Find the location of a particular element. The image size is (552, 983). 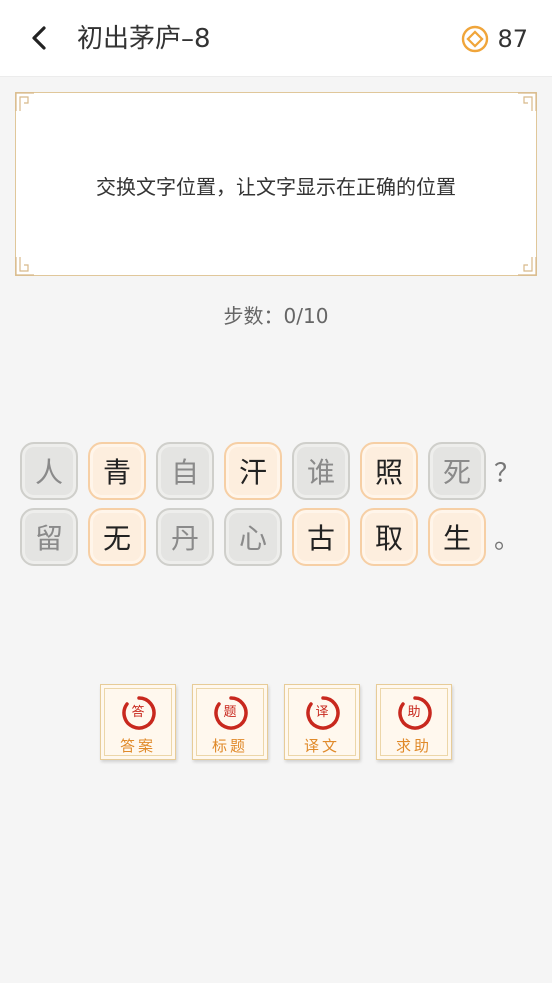

tool-label: 答案 is located at coordinates (137, 746).